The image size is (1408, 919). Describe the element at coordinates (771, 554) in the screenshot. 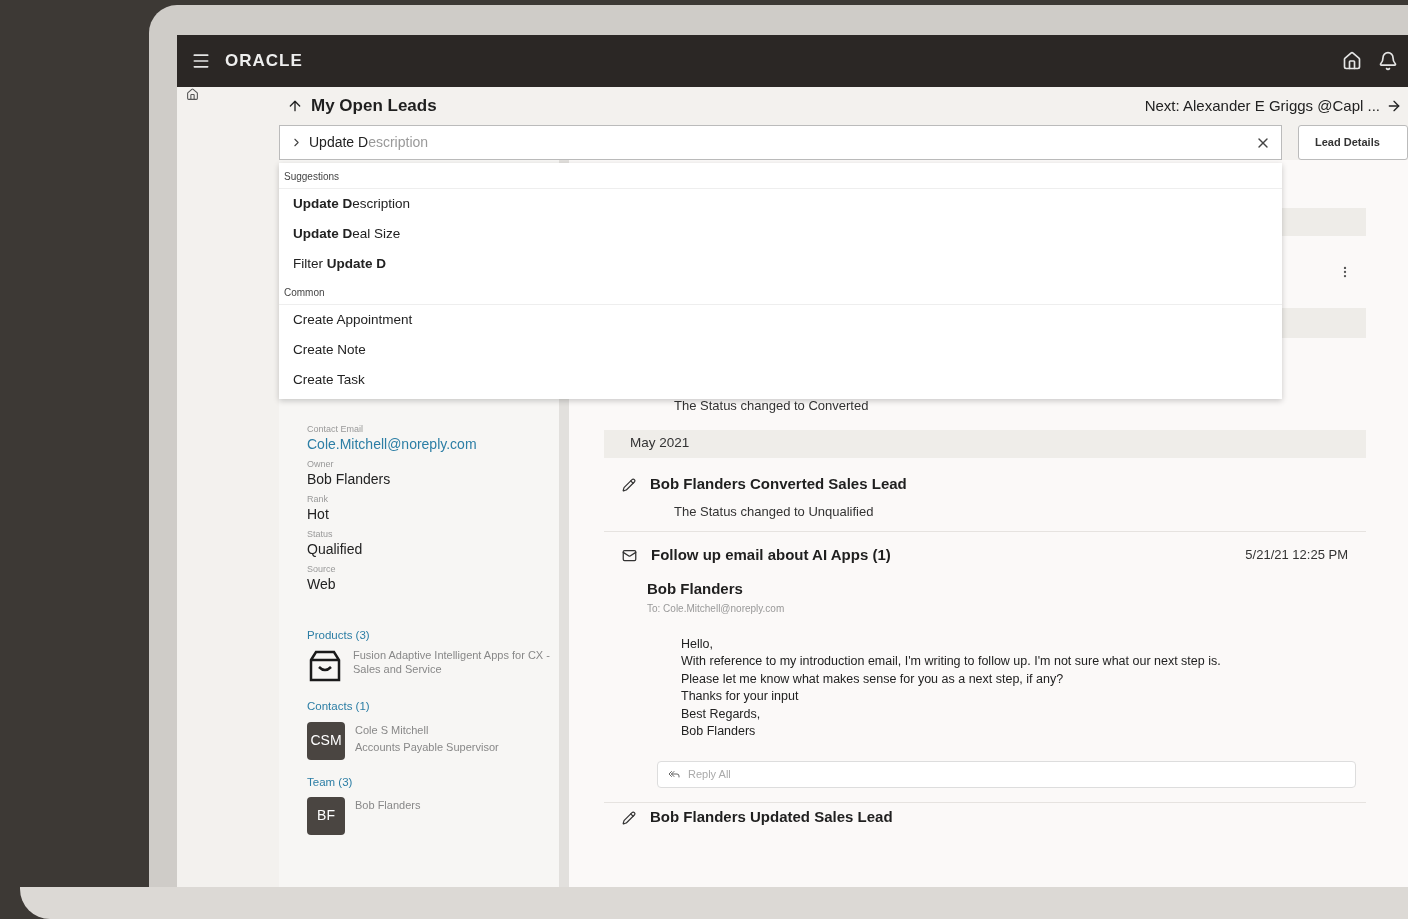

I see `entry-title: Follow up email about AI Apps (1)` at that location.